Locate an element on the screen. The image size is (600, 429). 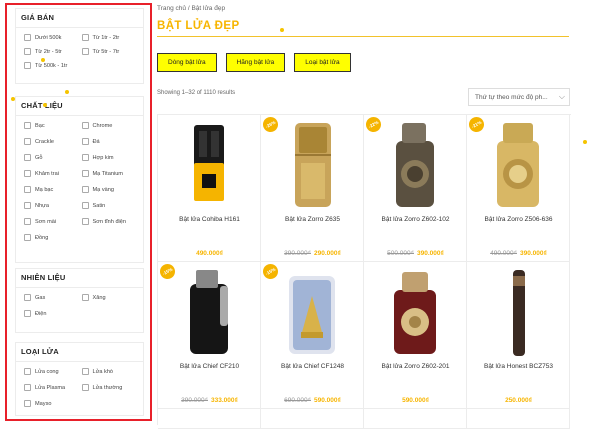
product-name: Bật lửa Chief CF210 is located at coordinates (209, 366).